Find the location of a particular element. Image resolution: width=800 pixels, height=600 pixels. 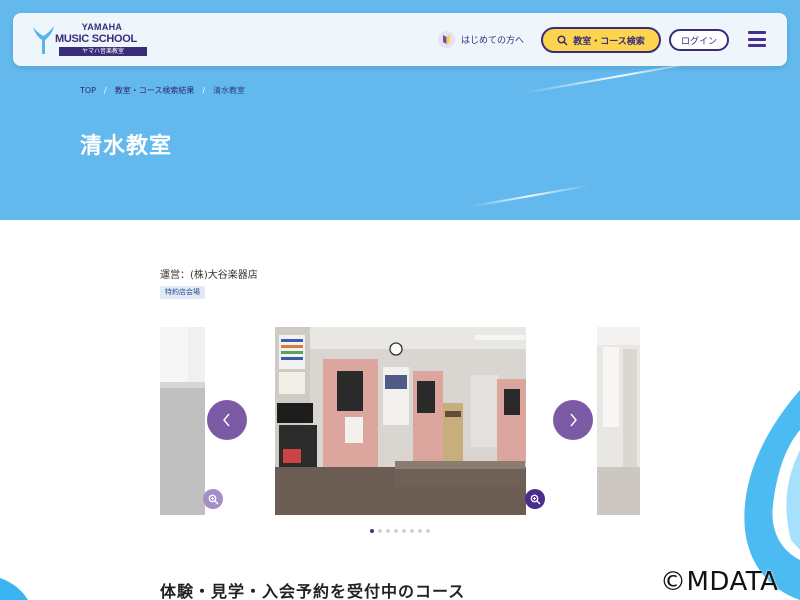

carousel-slide-prev is located at coordinates (182, 421).